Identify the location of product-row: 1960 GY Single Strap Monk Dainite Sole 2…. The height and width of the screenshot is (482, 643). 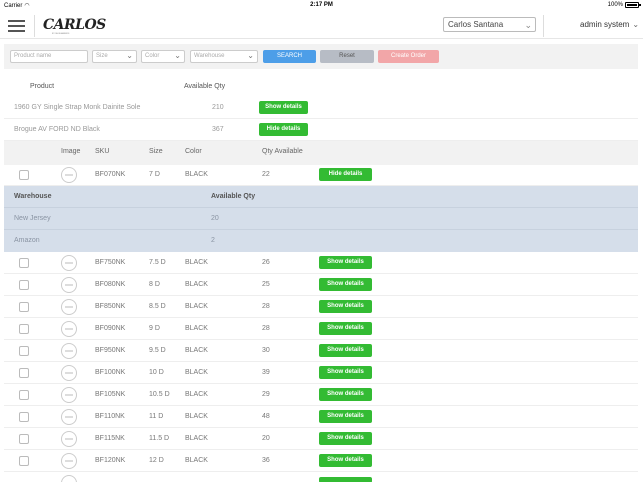
(321, 108).